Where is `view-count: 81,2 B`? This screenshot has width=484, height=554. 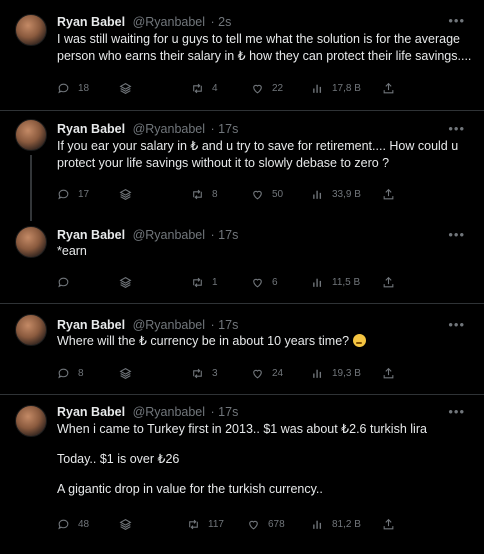 view-count: 81,2 B is located at coordinates (346, 524).